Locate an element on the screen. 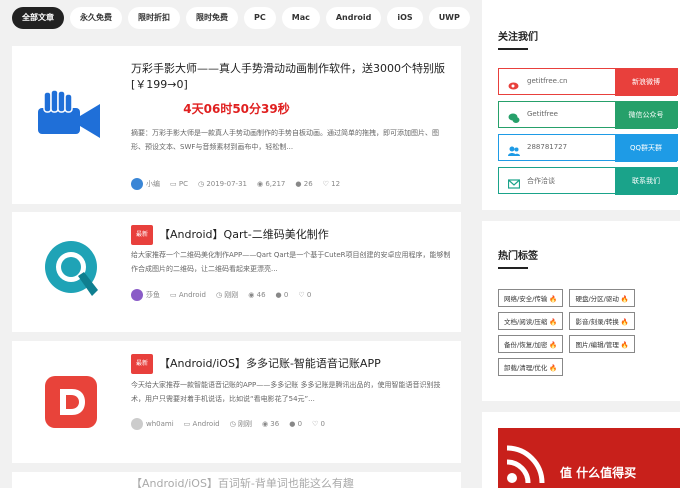 The height and width of the screenshot is (488, 680). tab-permanent-free: 永久免费 is located at coordinates (96, 18).